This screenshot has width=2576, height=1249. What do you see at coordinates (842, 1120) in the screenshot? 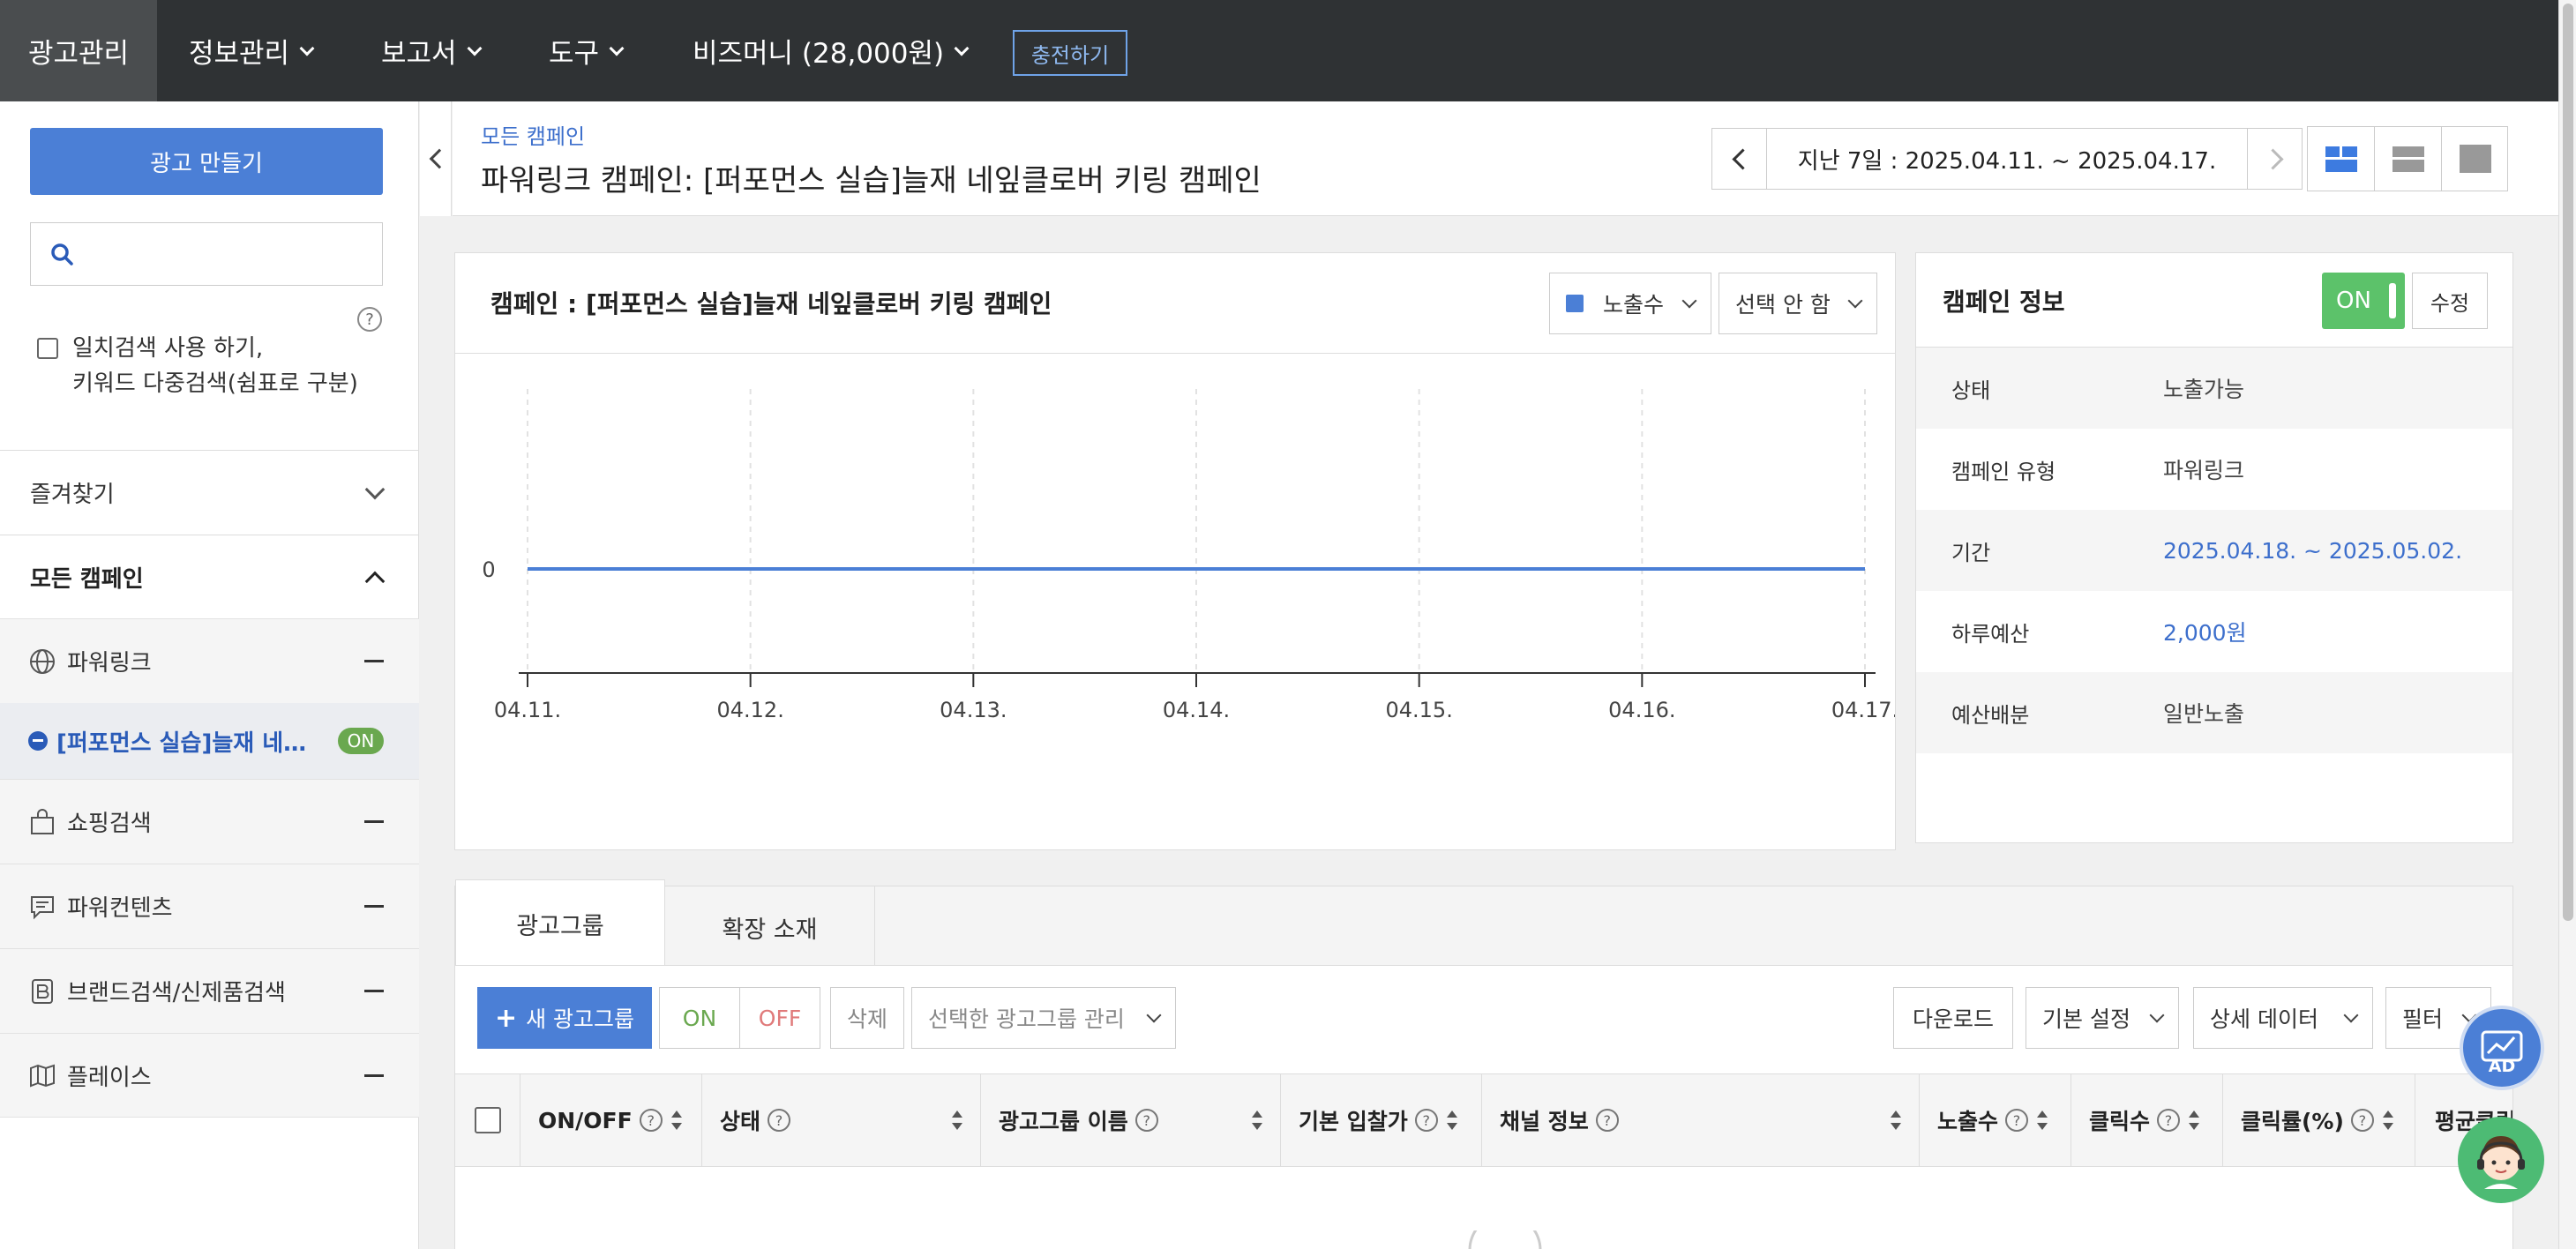
I see `column-status: 상태?` at bounding box center [842, 1120].